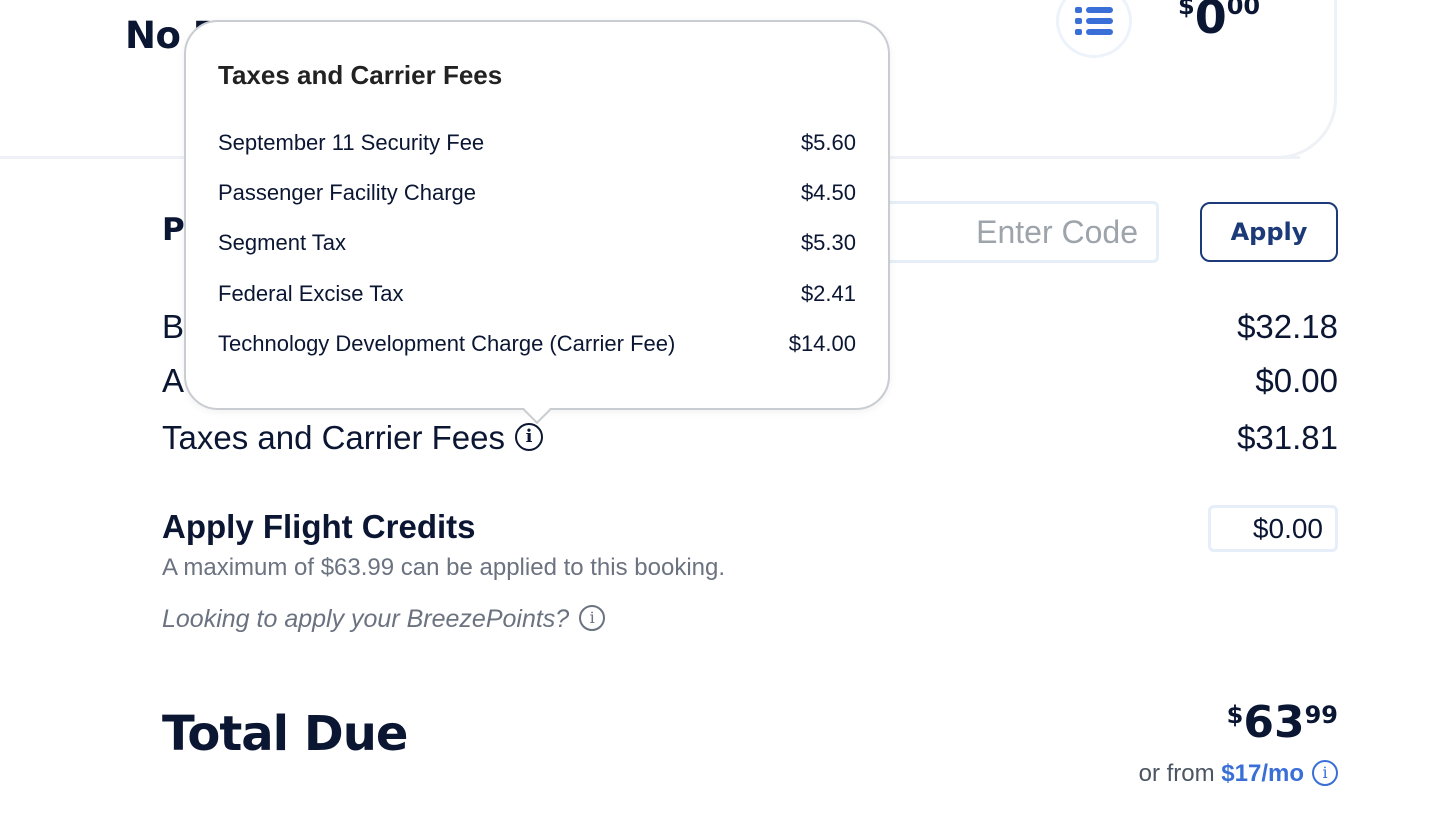  I want to click on tooltip-item-label: Passenger Facility Charge, so click(347, 192).